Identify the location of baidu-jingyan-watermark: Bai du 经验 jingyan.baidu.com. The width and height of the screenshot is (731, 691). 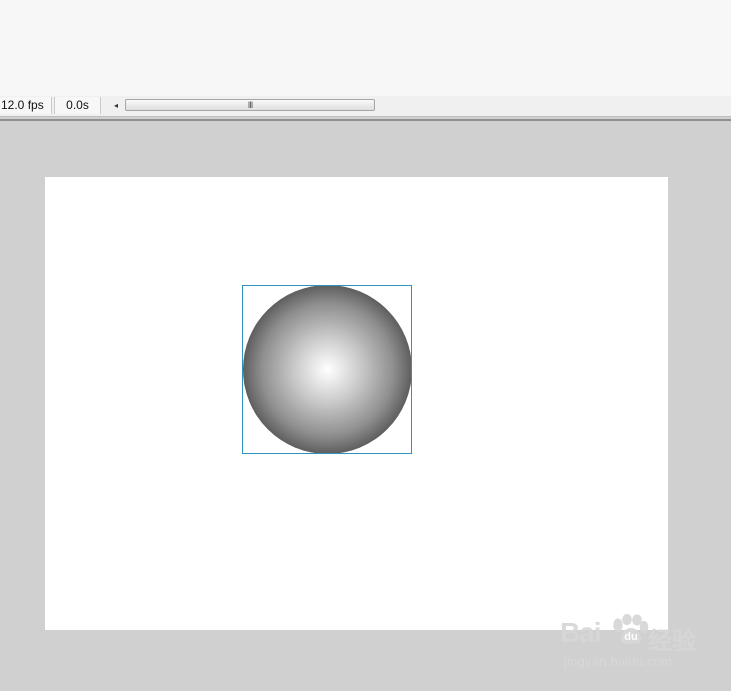
(635, 642).